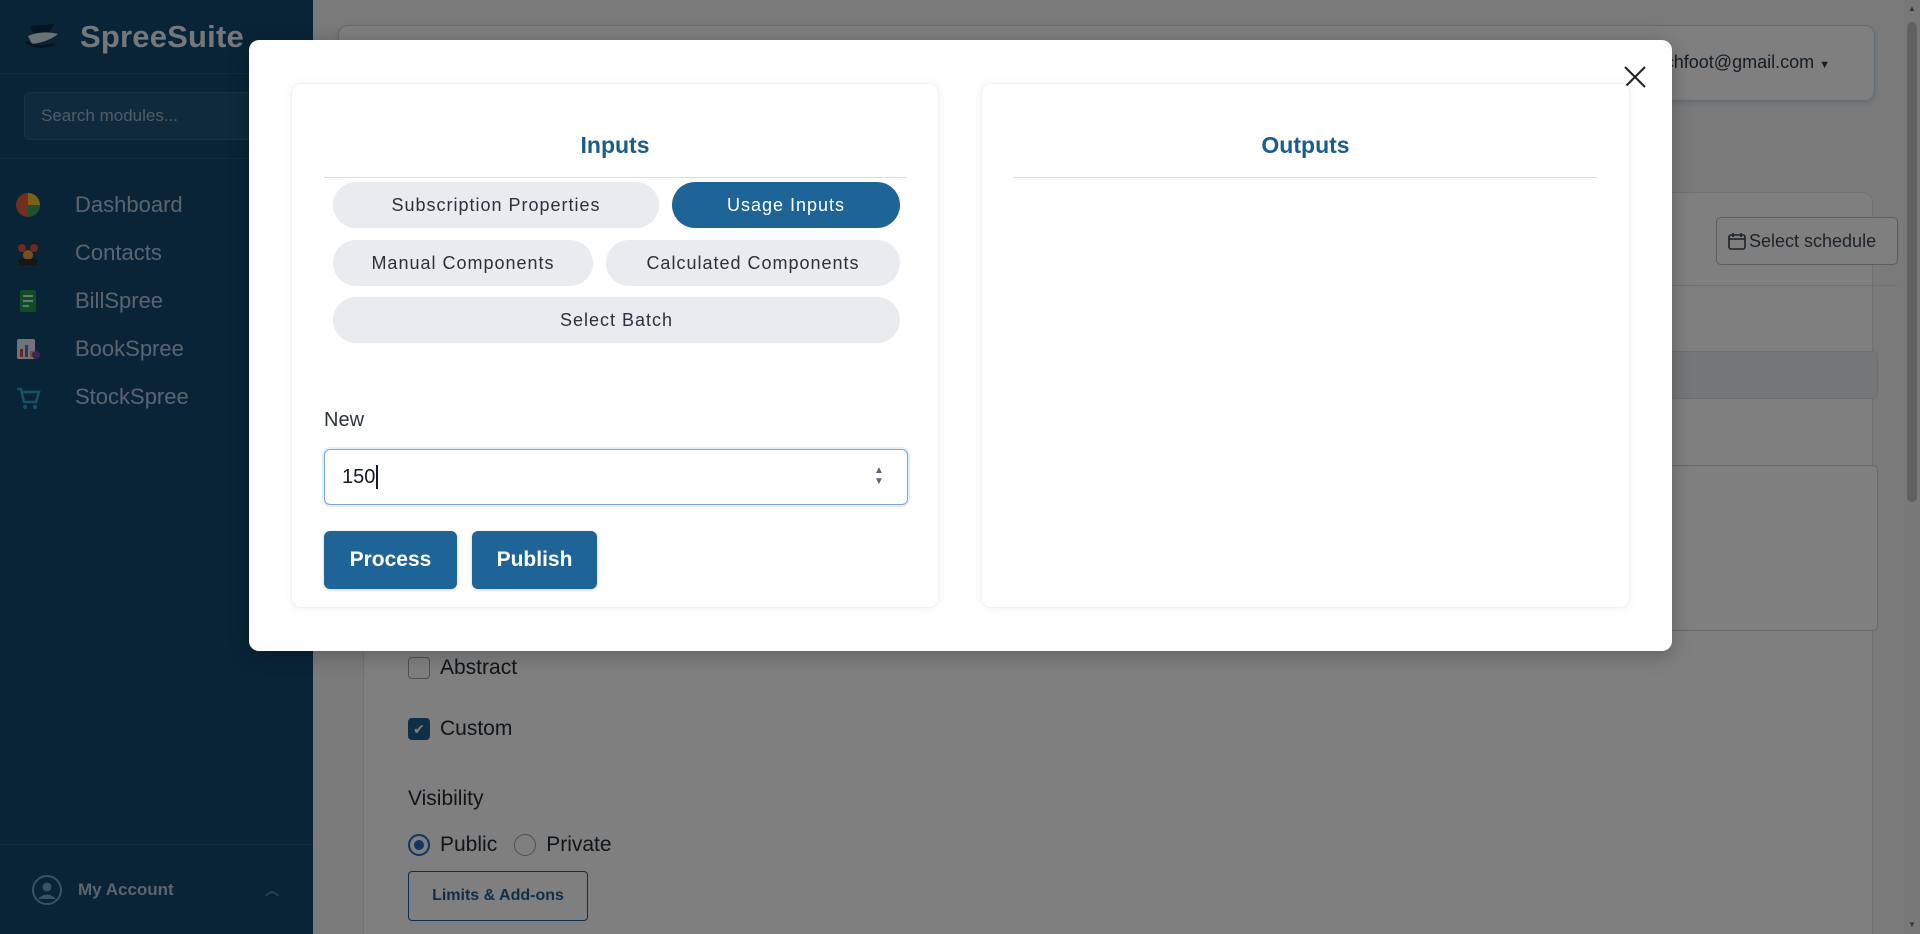  I want to click on process-button: Process, so click(390, 560).